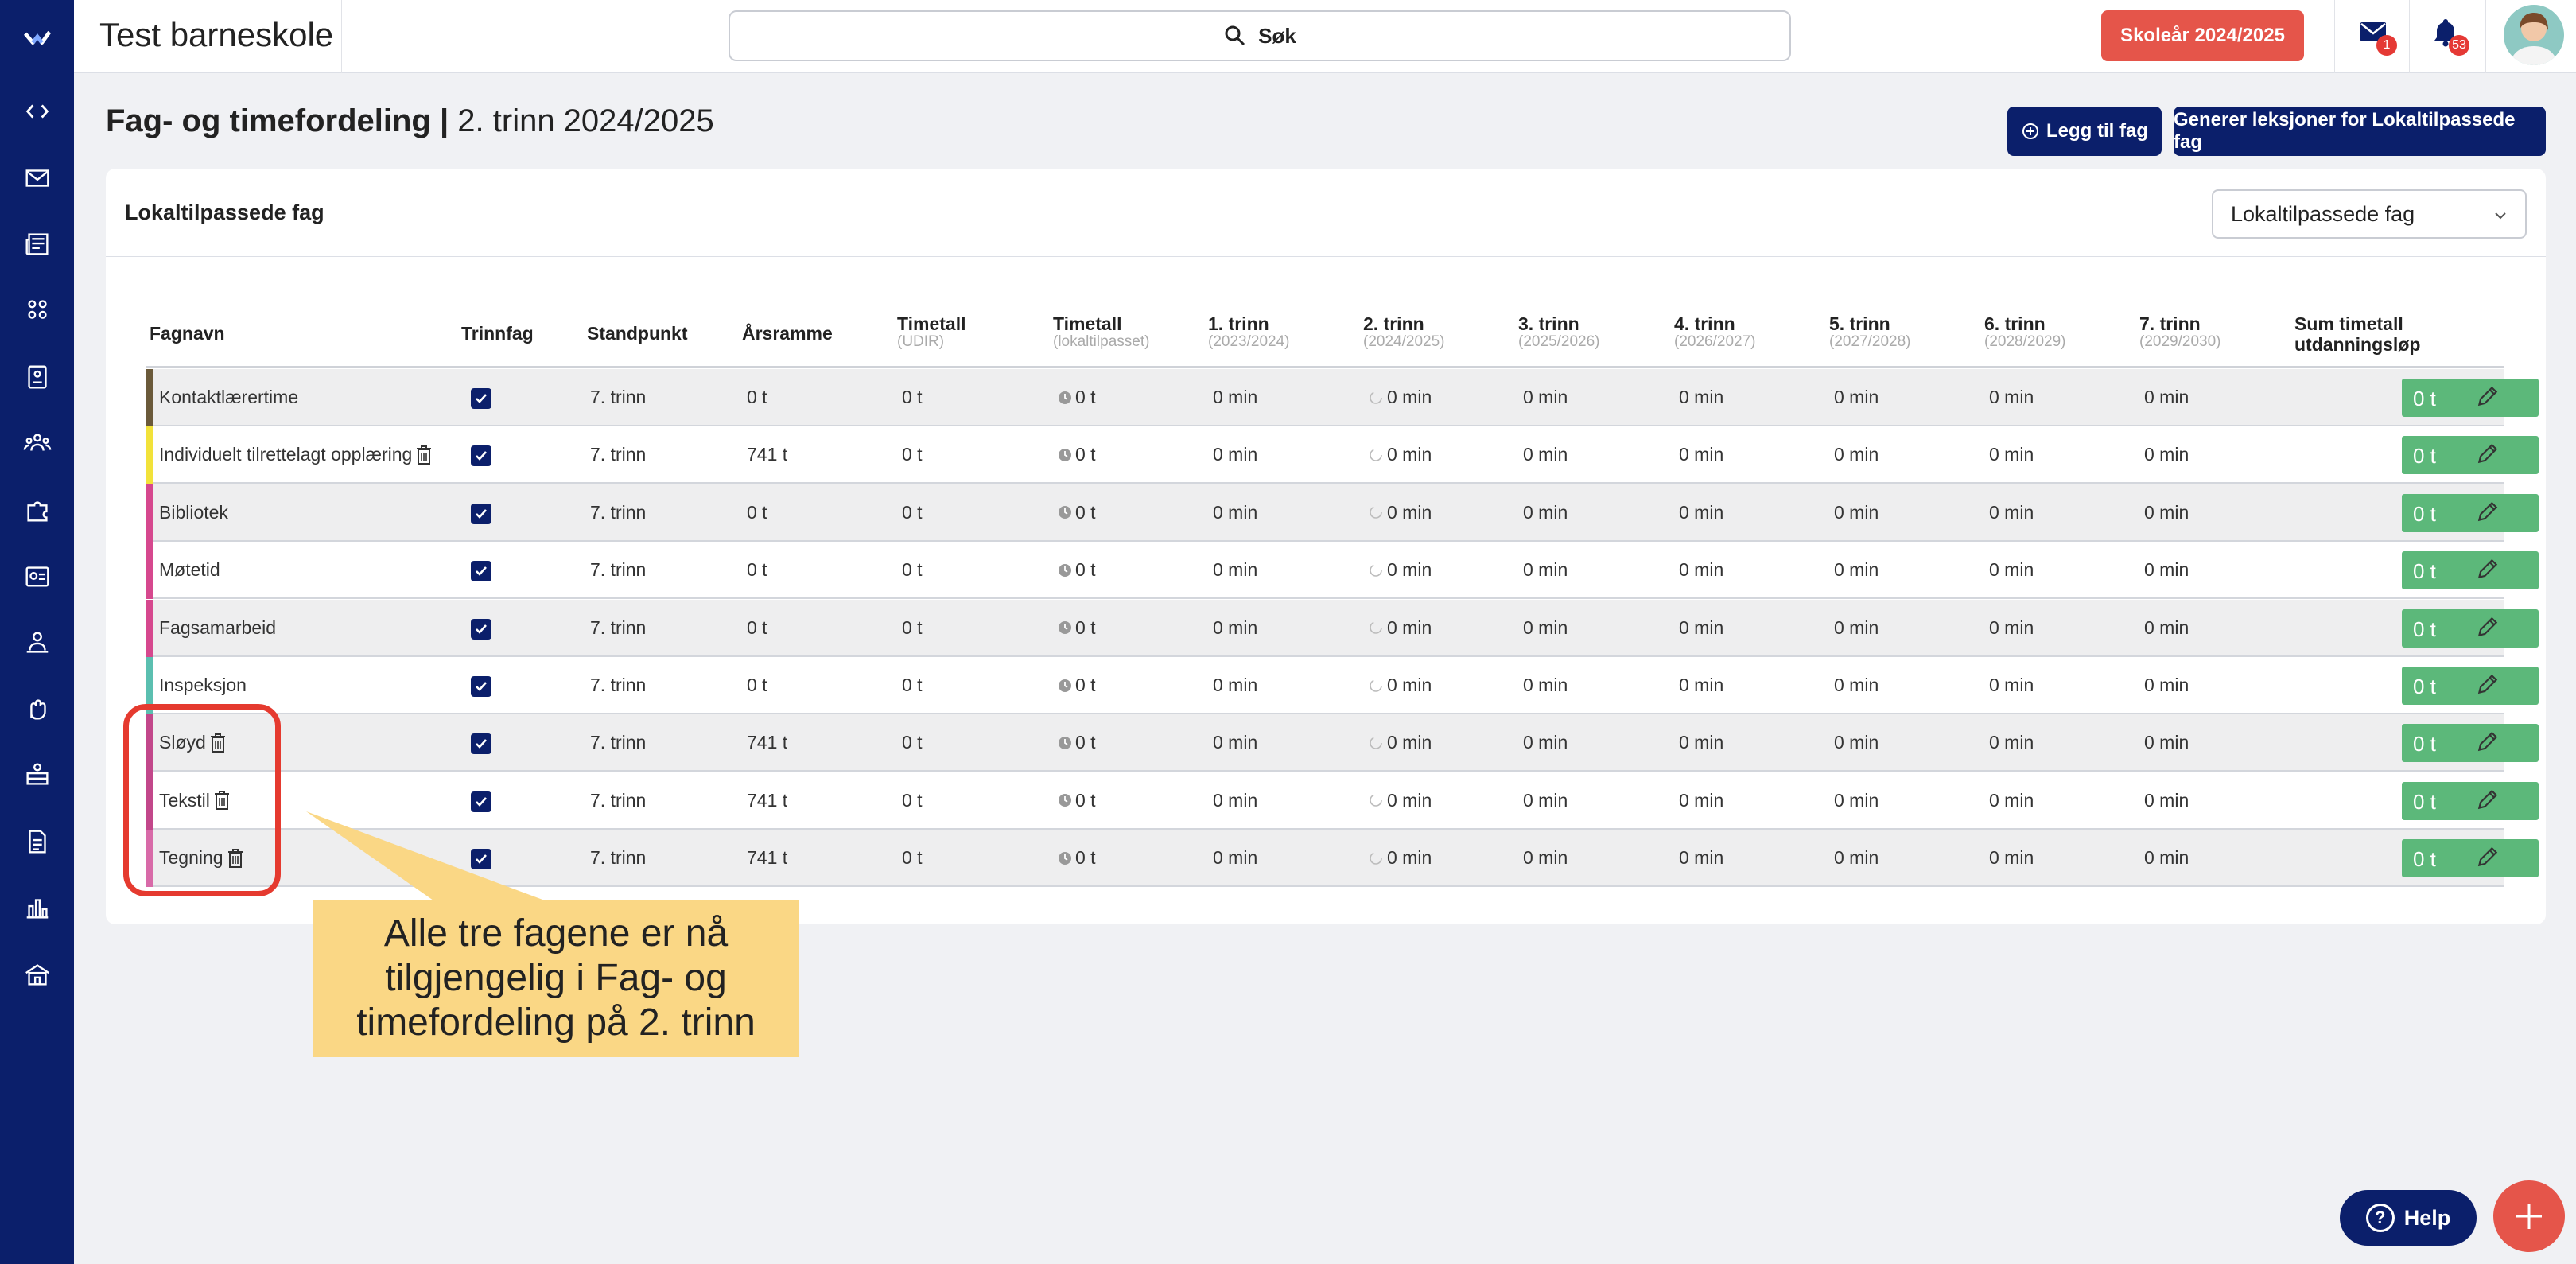 The height and width of the screenshot is (1264, 2576). What do you see at coordinates (767, 454) in the screenshot?
I see `cell-arsramme: 741 t` at bounding box center [767, 454].